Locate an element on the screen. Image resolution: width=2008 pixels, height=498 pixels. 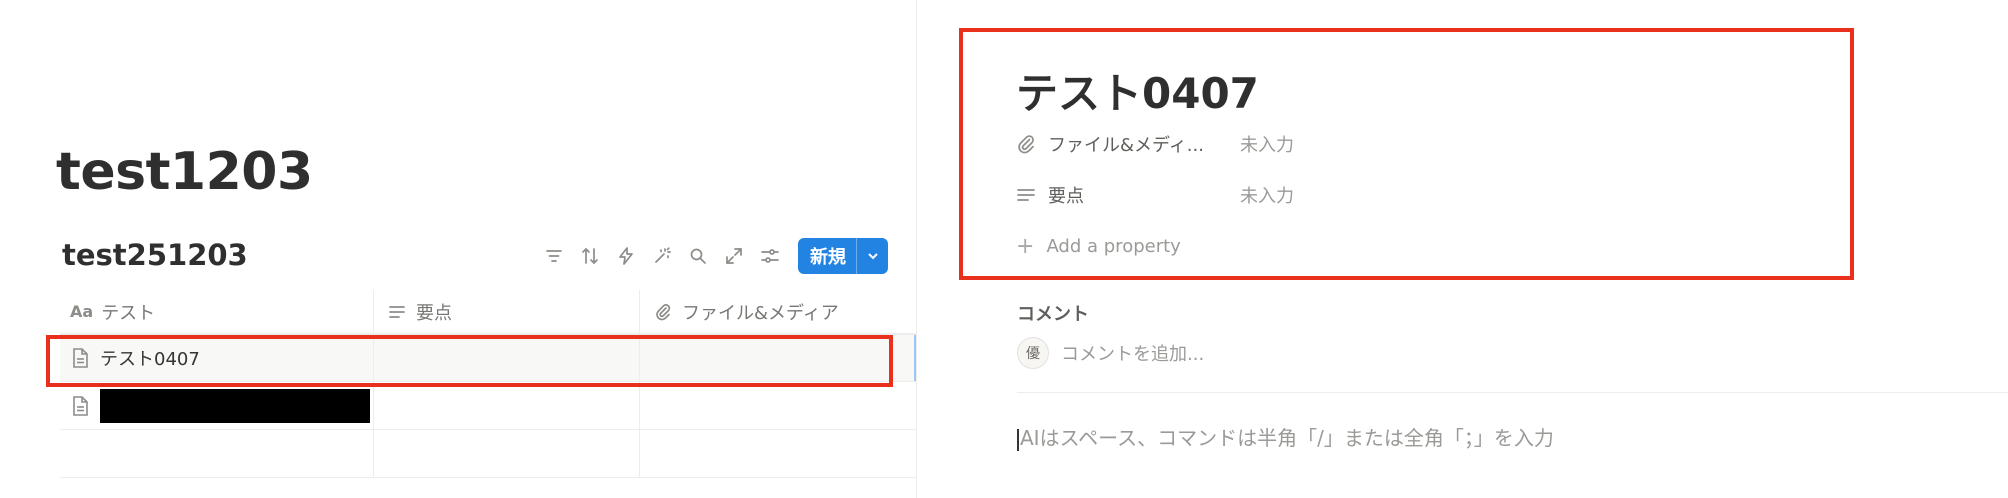
column-header-summary: 要点 is located at coordinates (507, 311).